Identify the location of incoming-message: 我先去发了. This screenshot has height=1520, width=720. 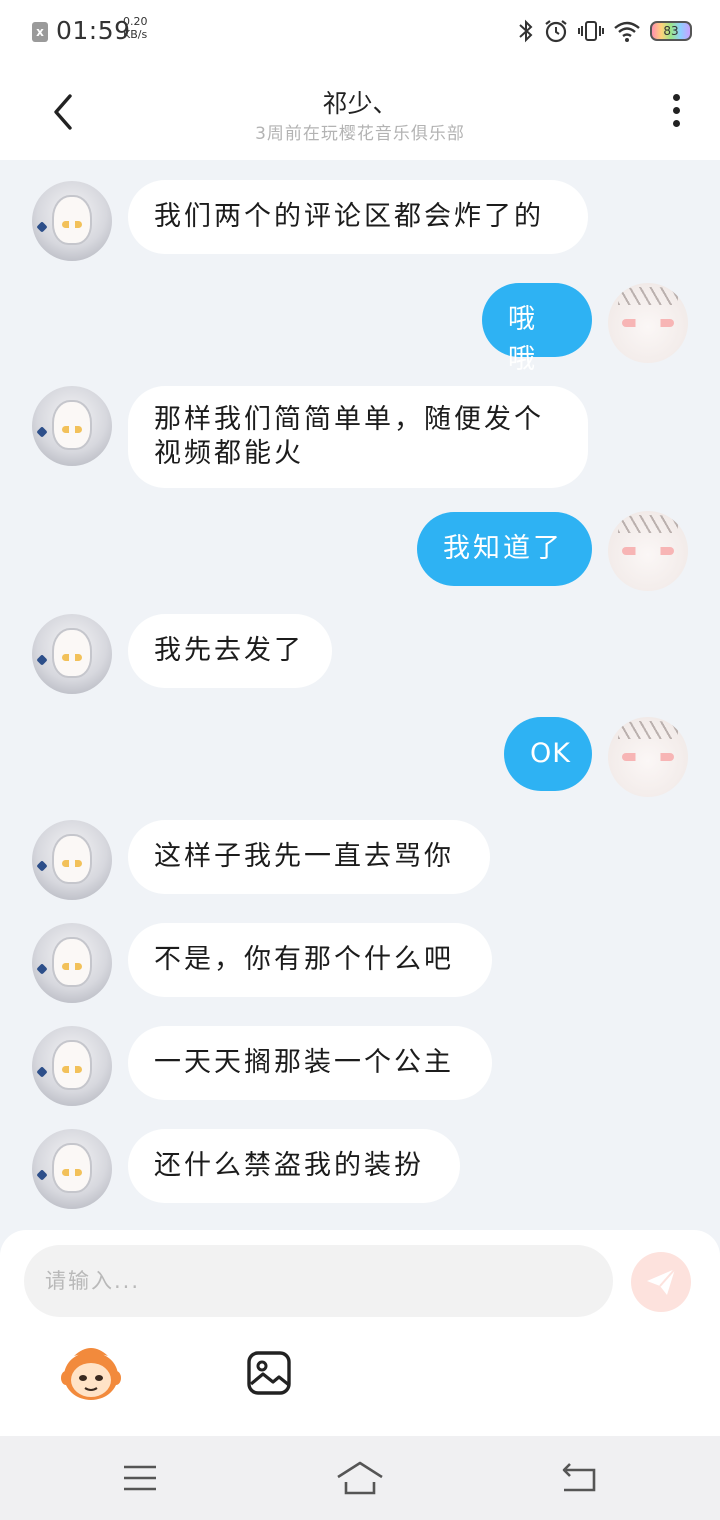
(230, 651).